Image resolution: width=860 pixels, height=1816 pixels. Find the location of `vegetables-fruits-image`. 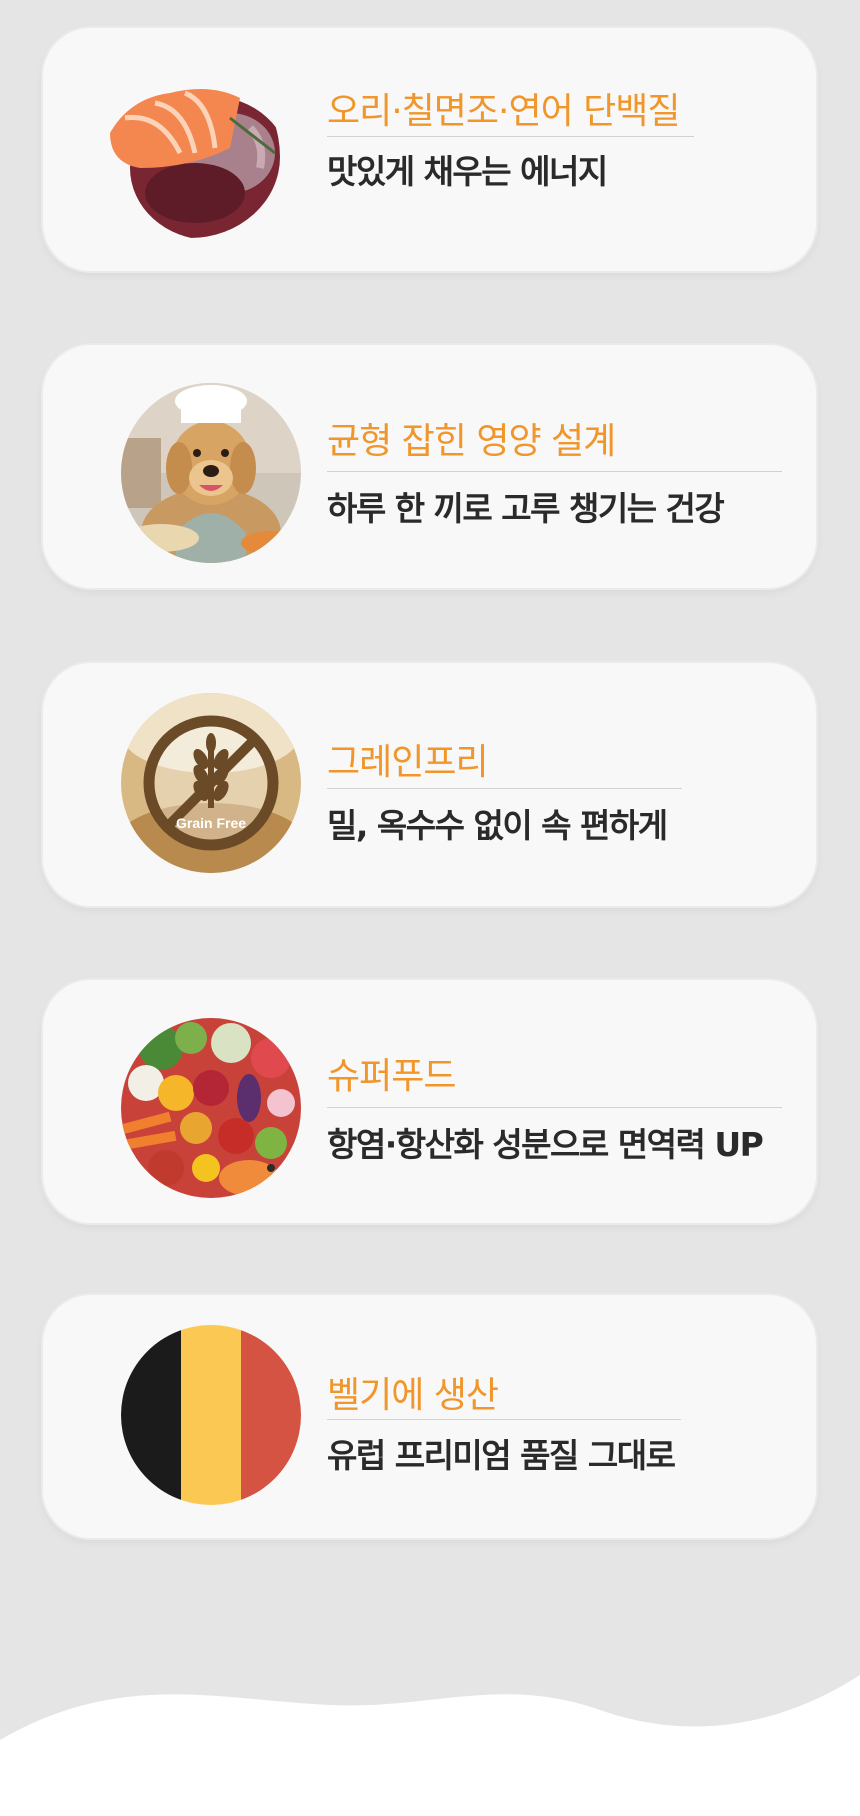

vegetables-fruits-image is located at coordinates (211, 1108).